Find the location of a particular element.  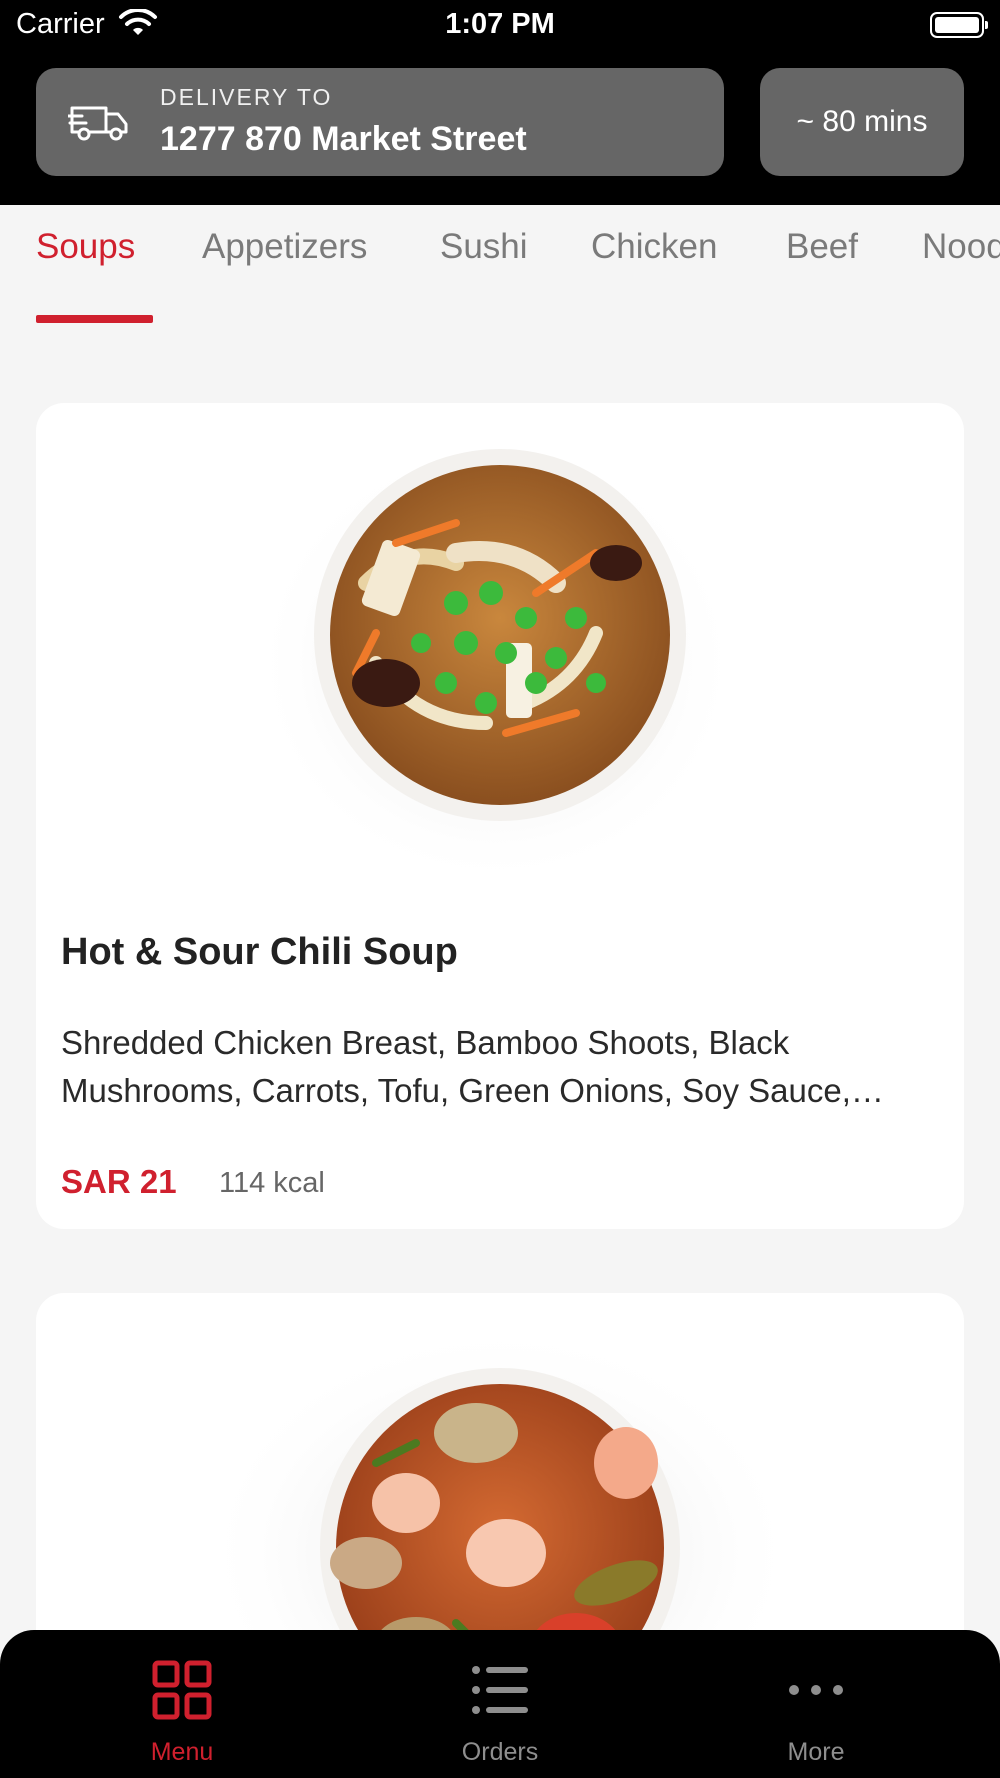

tab-sushi: Sushi is located at coordinates (484, 247).